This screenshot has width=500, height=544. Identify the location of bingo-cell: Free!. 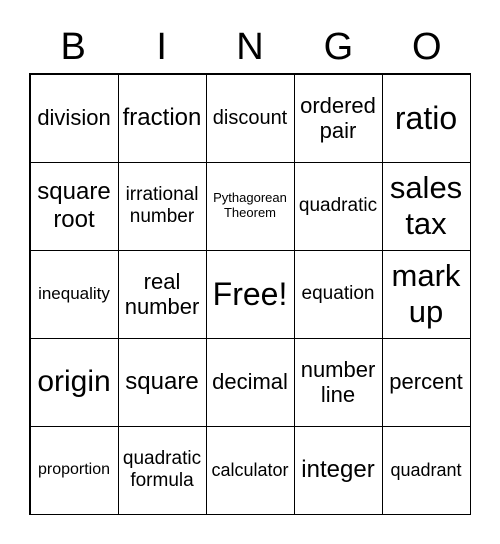
(250, 294).